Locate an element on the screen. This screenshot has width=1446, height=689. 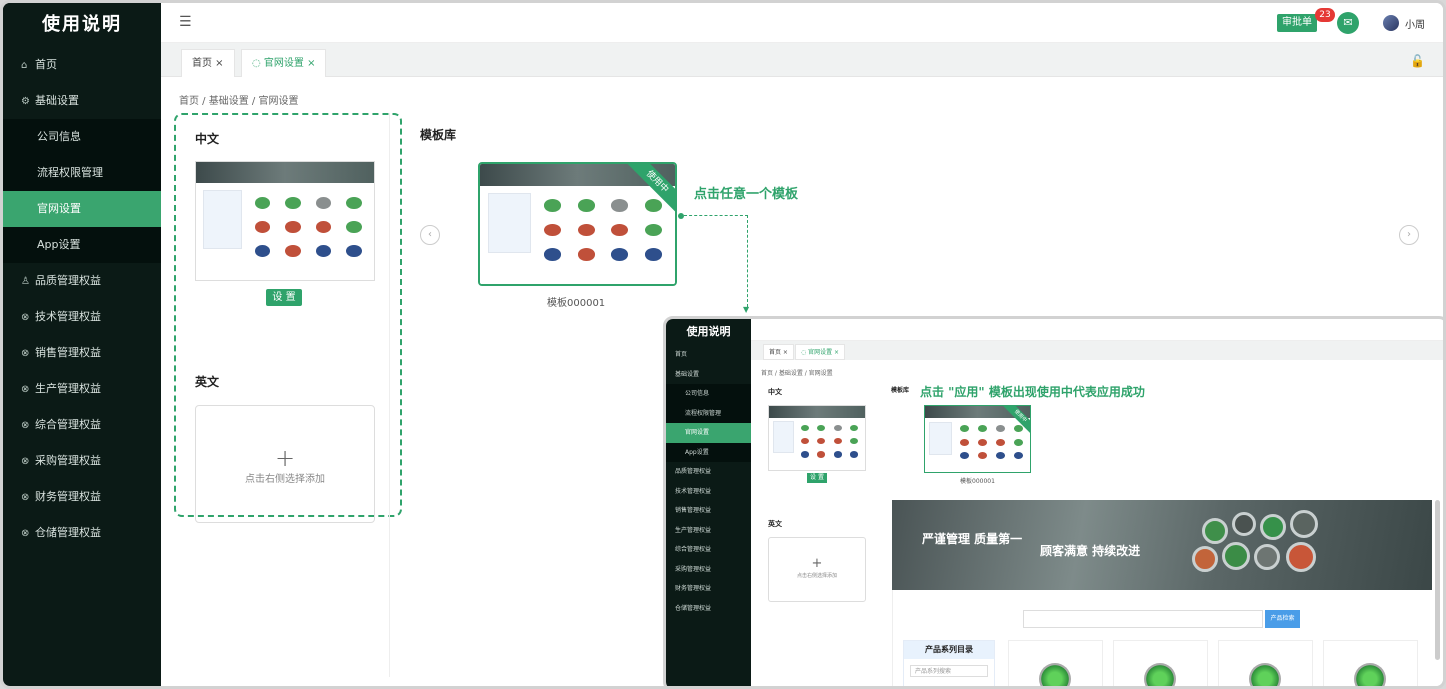
sidebar-item-tech: ⊗ 技术管理权益 is located at coordinates (82, 317).